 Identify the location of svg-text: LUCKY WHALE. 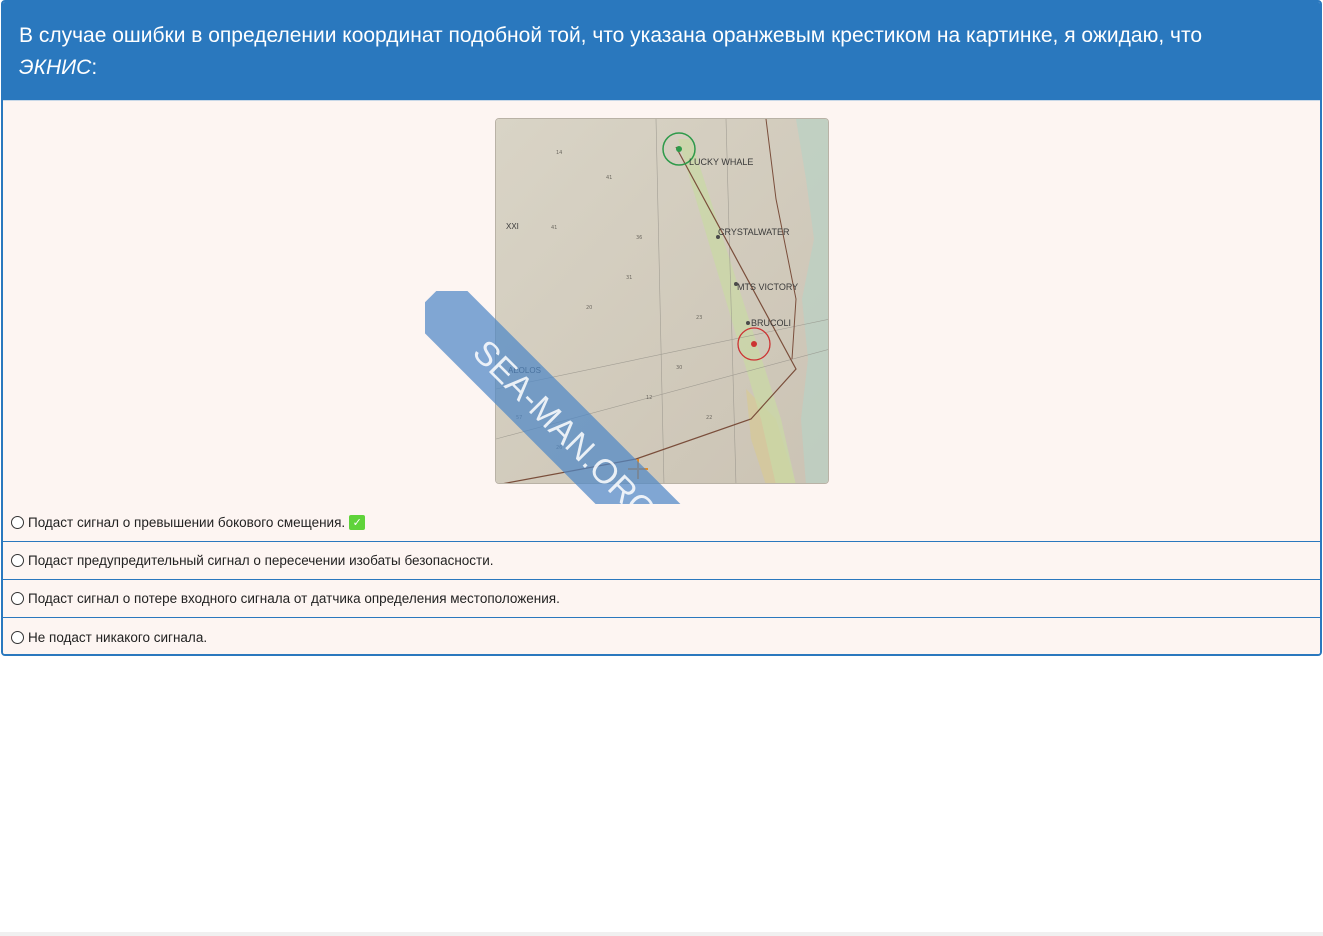
(721, 162).